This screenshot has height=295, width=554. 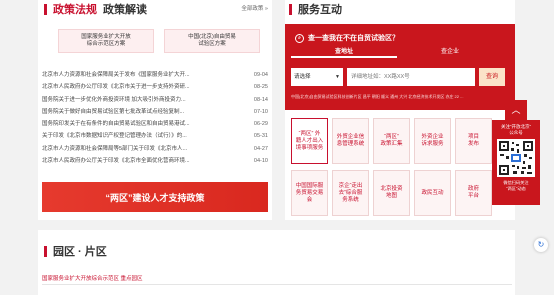 I want to click on search-icon: ⌕, so click(x=299, y=38).